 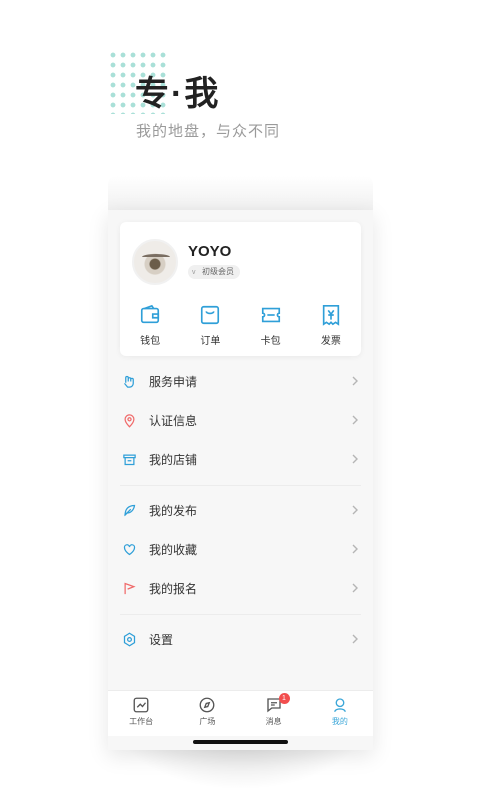 What do you see at coordinates (207, 705) in the screenshot?
I see `compass-icon` at bounding box center [207, 705].